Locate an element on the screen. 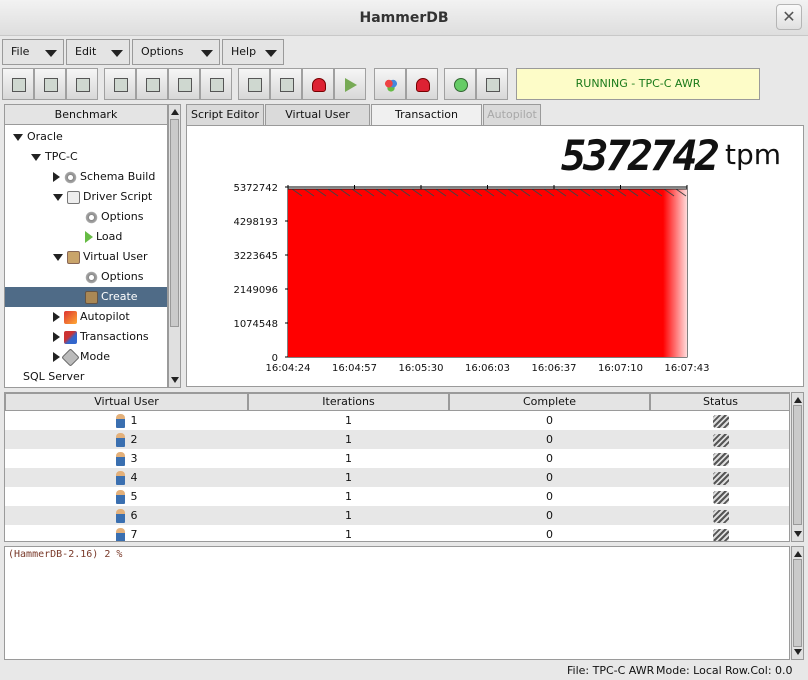 This screenshot has height=680, width=808. cell-virtual-user: 1 is located at coordinates (126, 420).